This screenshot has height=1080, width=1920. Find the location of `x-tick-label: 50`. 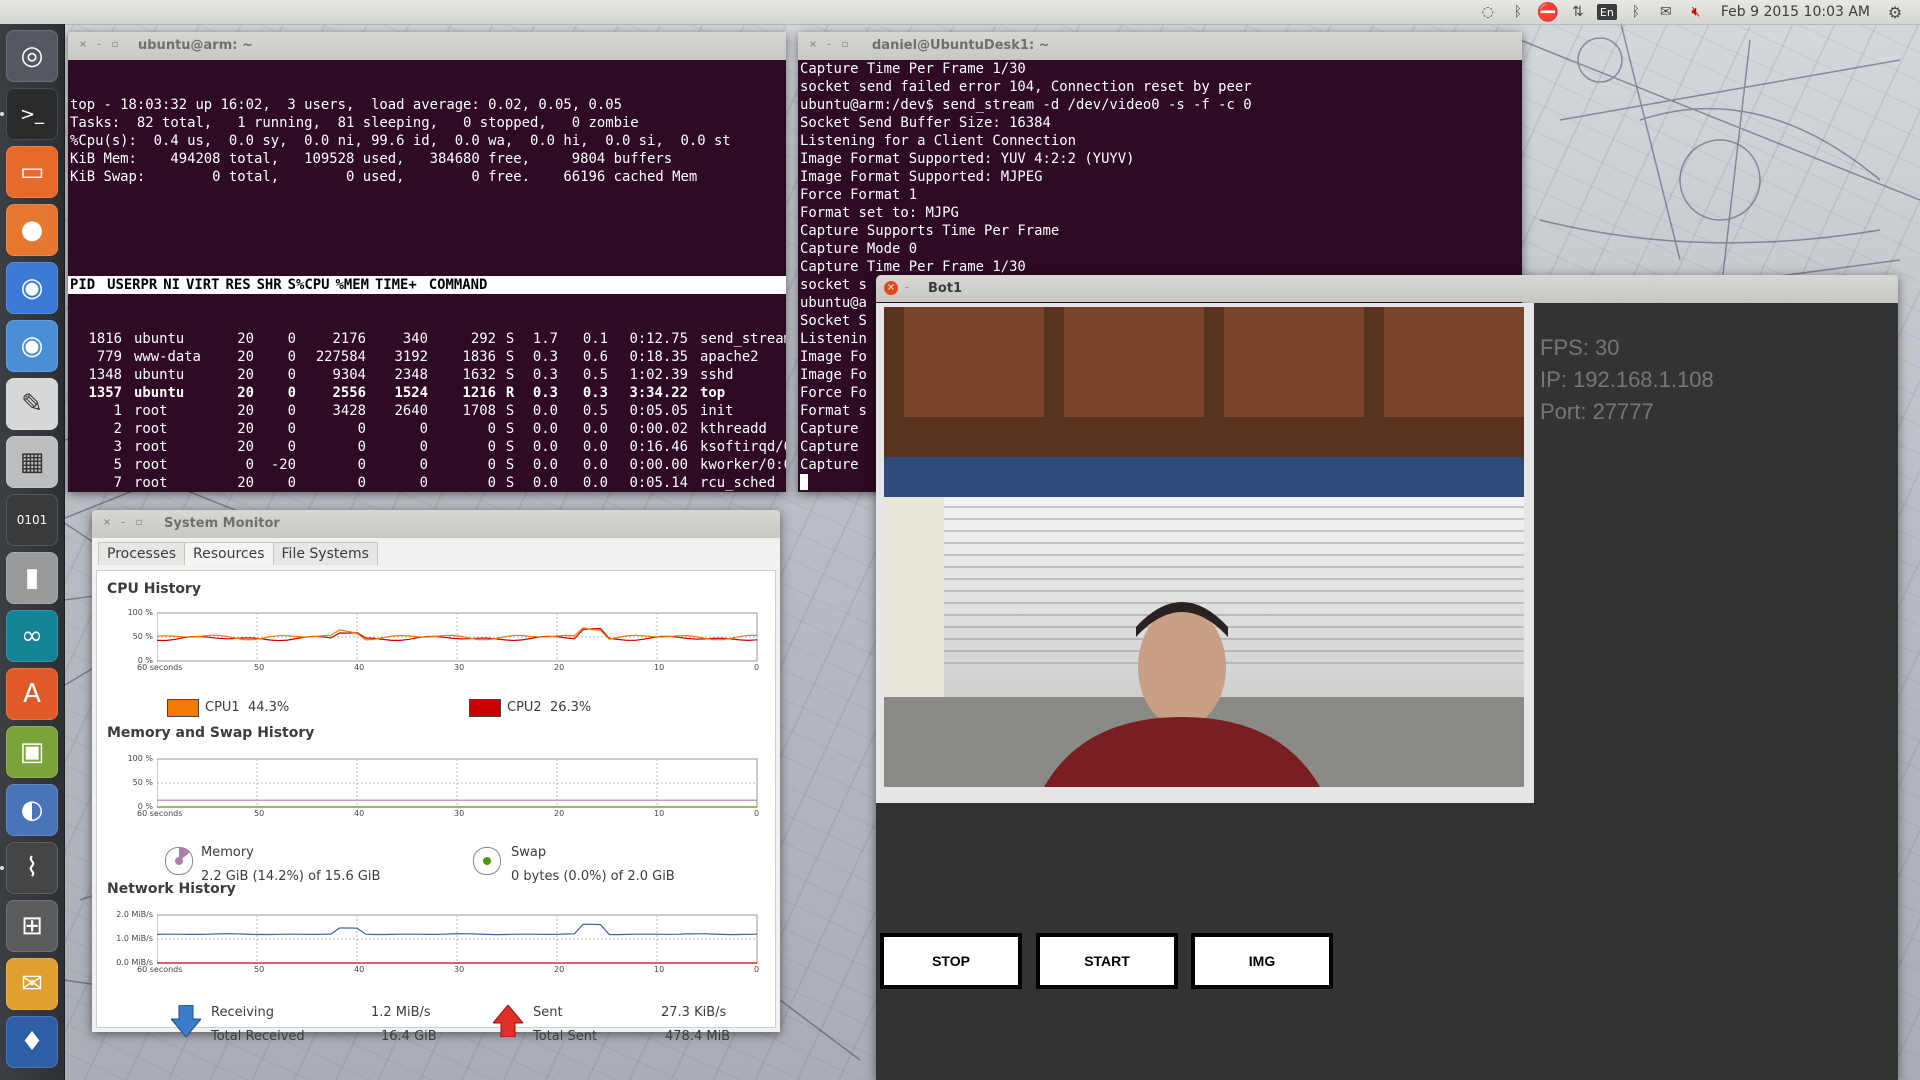

x-tick-label: 50 is located at coordinates (259, 969).